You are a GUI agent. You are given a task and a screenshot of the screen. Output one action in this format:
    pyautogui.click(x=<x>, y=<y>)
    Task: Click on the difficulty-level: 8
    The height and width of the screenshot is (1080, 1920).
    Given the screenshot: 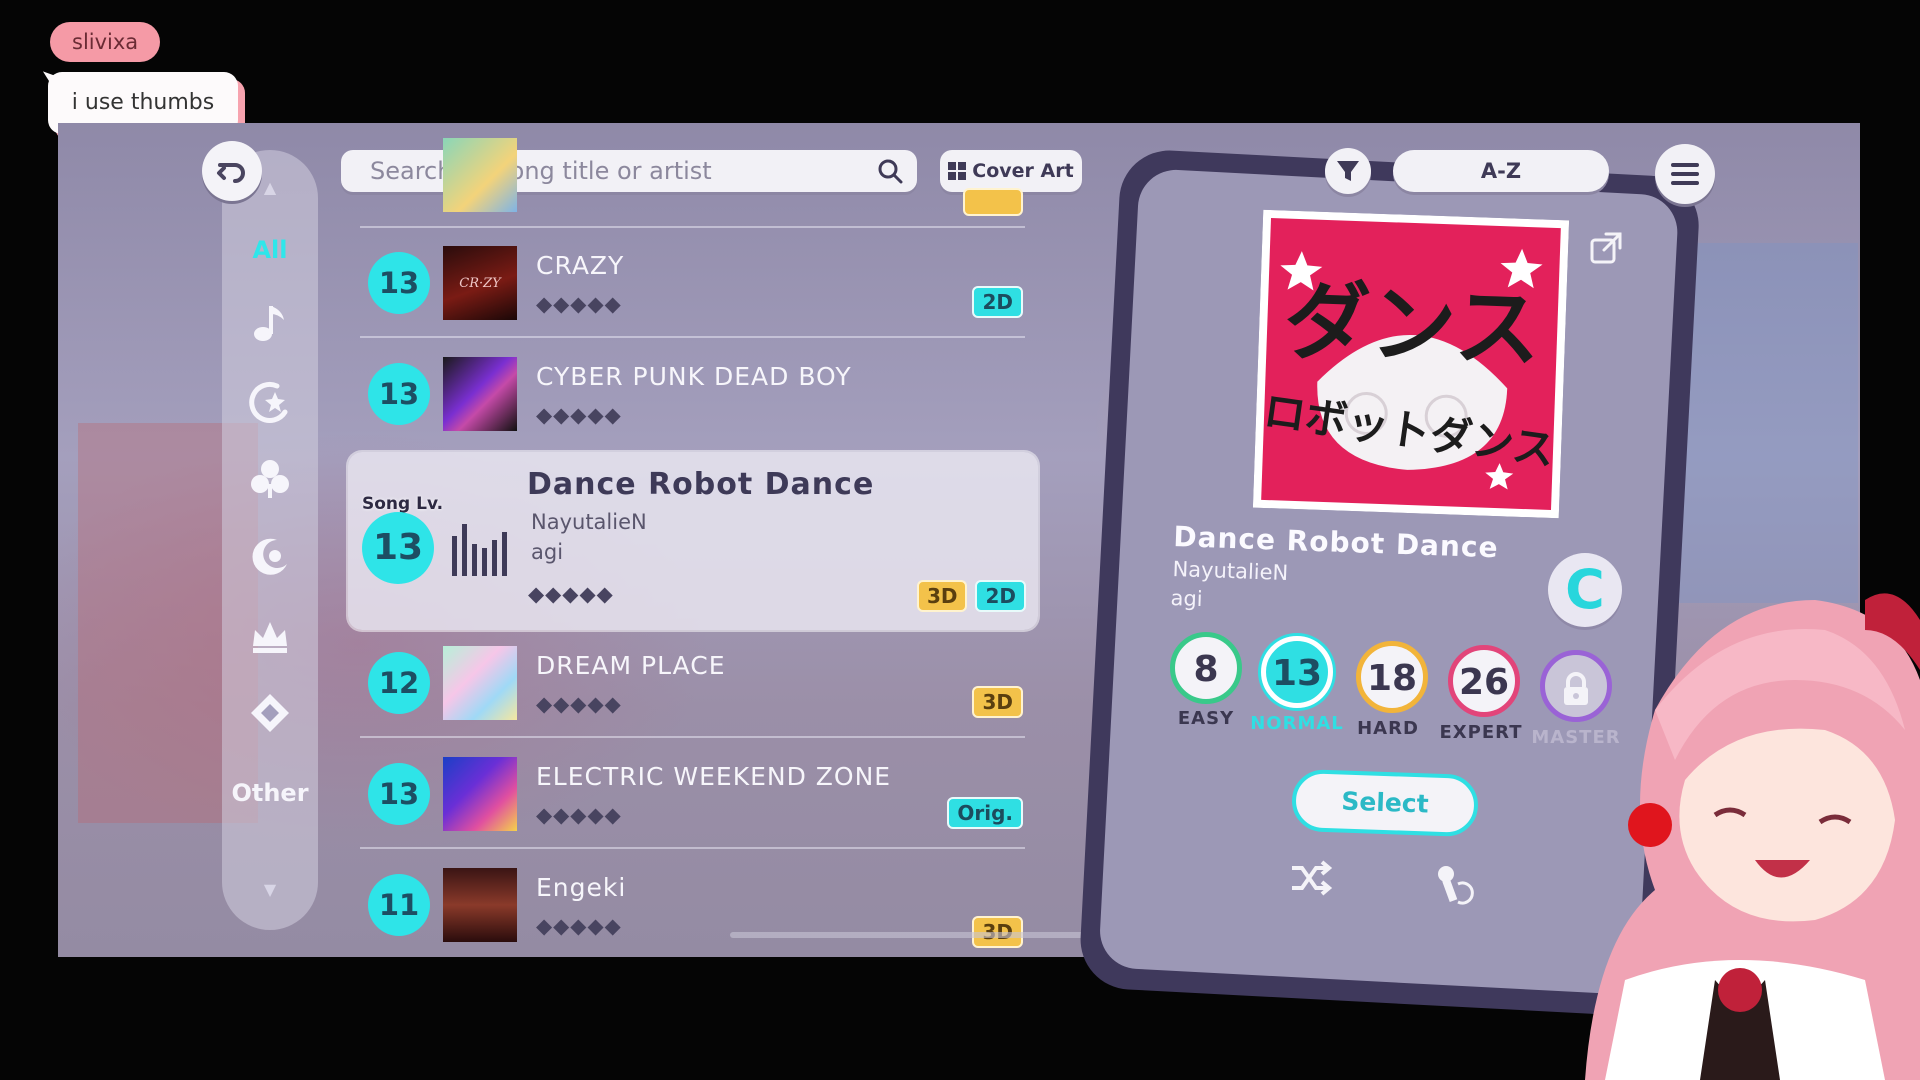 What is the action you would take?
    pyautogui.click(x=1206, y=669)
    